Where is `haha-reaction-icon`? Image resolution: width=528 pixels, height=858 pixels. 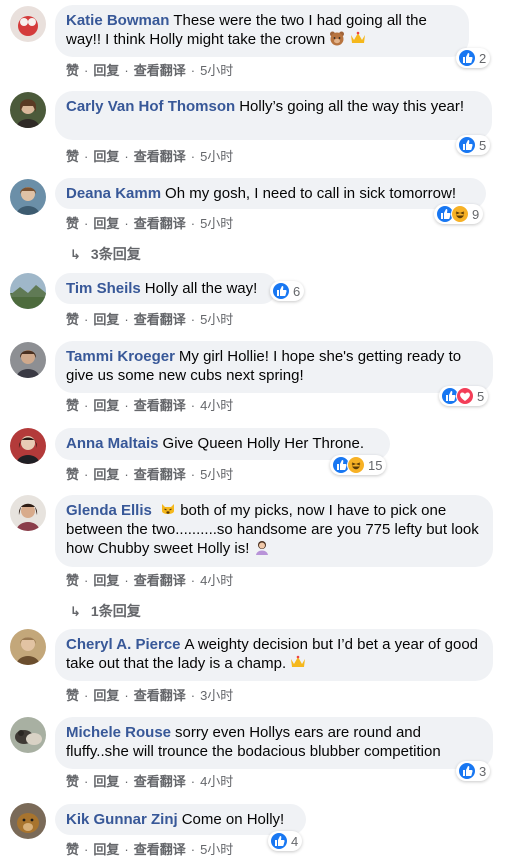
haha-reaction-icon is located at coordinates (460, 214).